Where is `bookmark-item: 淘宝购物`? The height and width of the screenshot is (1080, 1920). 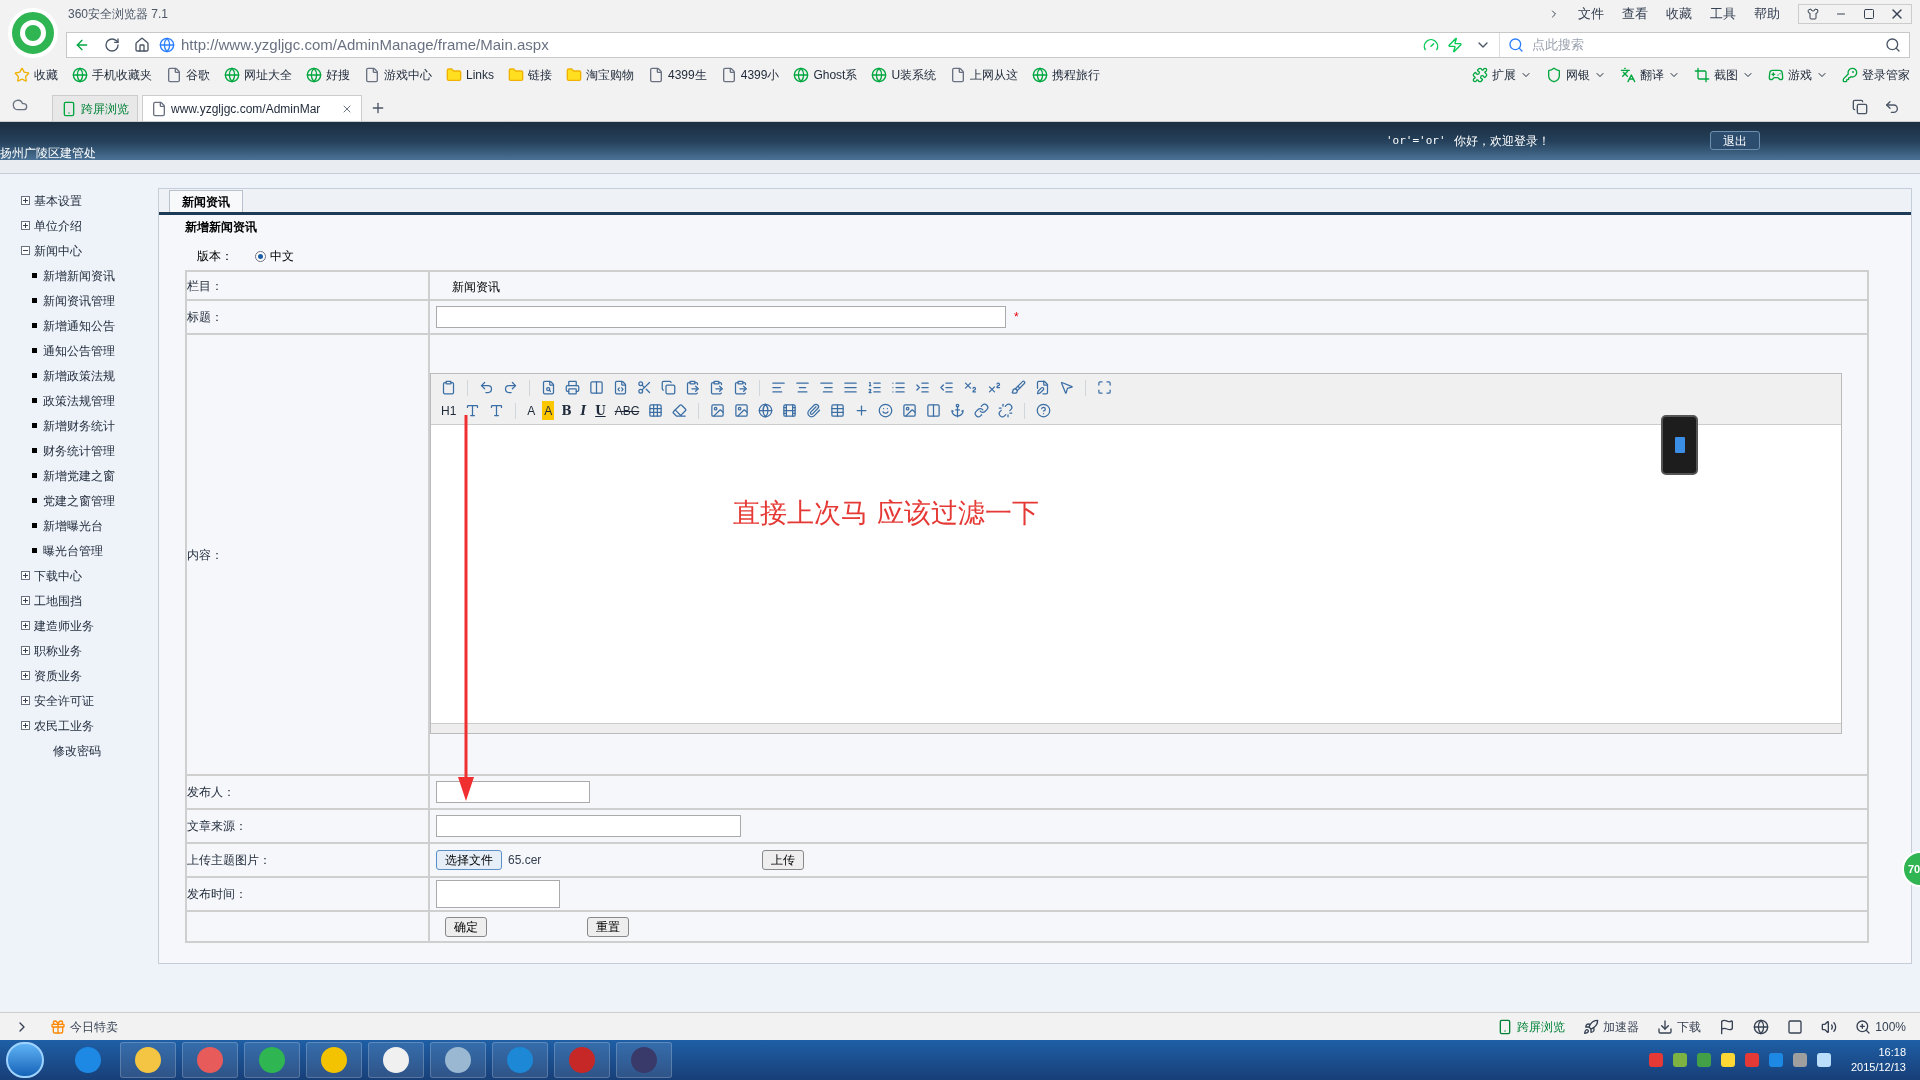
bookmark-item: 淘宝购物 is located at coordinates (600, 75).